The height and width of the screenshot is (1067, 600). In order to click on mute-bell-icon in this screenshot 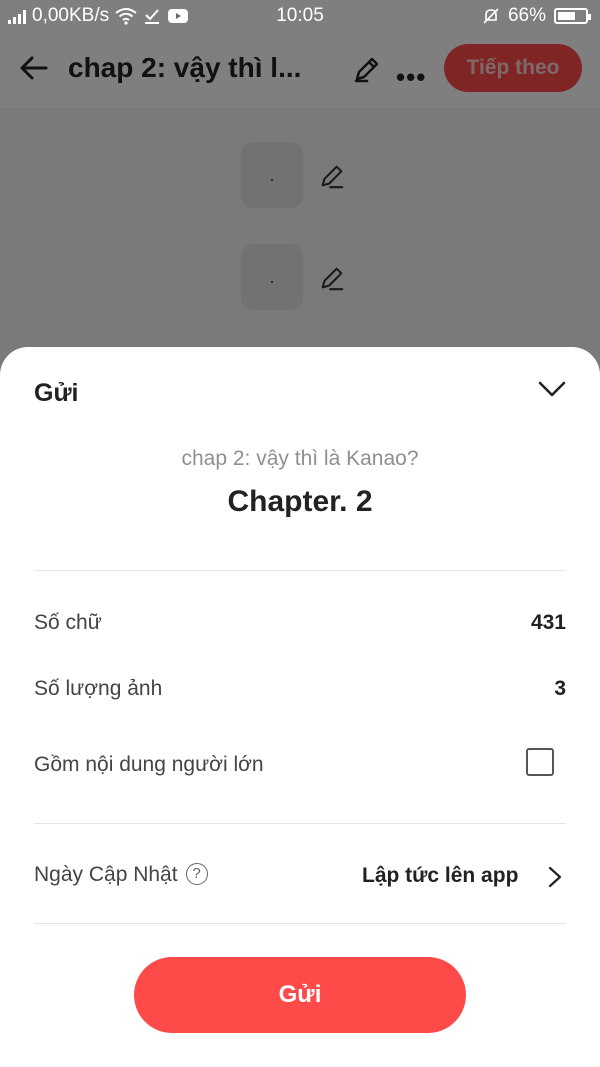, I will do `click(491, 16)`.